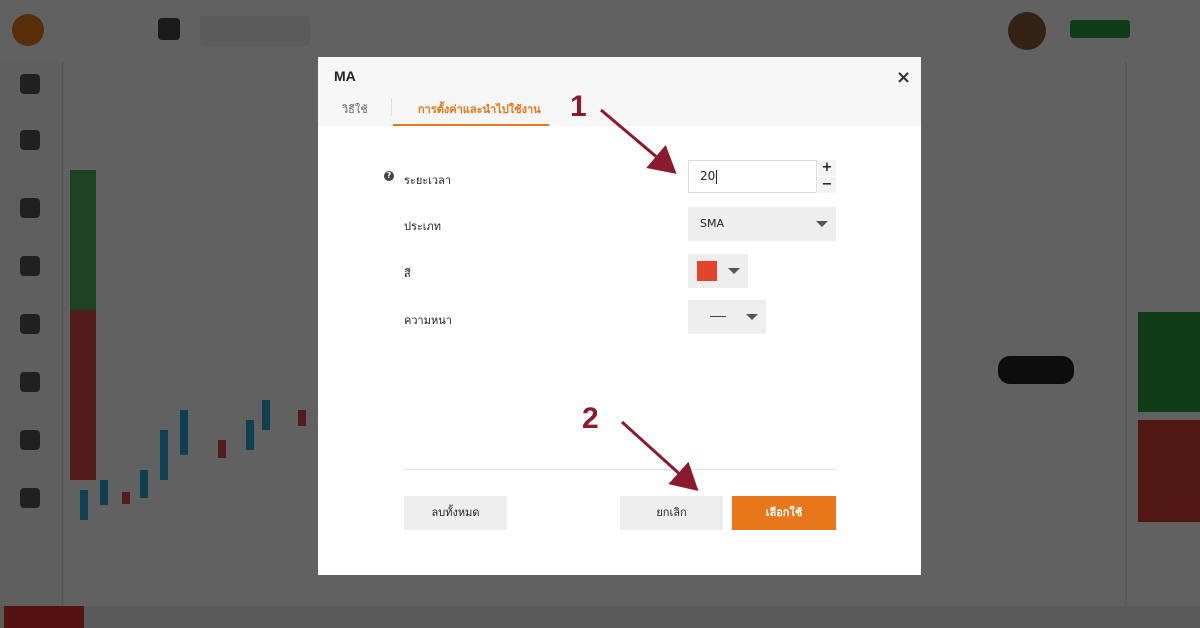 The image size is (1200, 628). Describe the element at coordinates (659, 456) in the screenshot. I see `arrow-to-cancel-button` at that location.